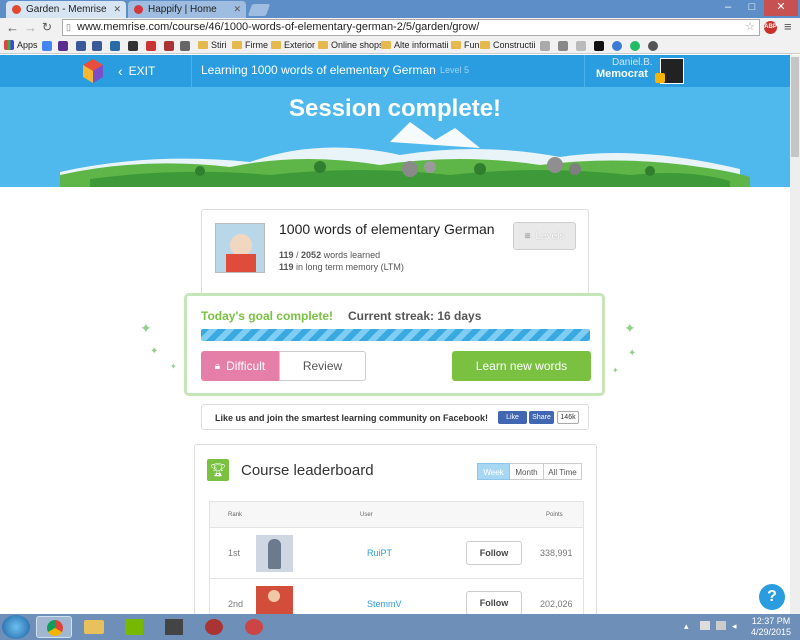 The width and height of the screenshot is (800, 640). I want to click on reload-icon: ↻, so click(47, 27).